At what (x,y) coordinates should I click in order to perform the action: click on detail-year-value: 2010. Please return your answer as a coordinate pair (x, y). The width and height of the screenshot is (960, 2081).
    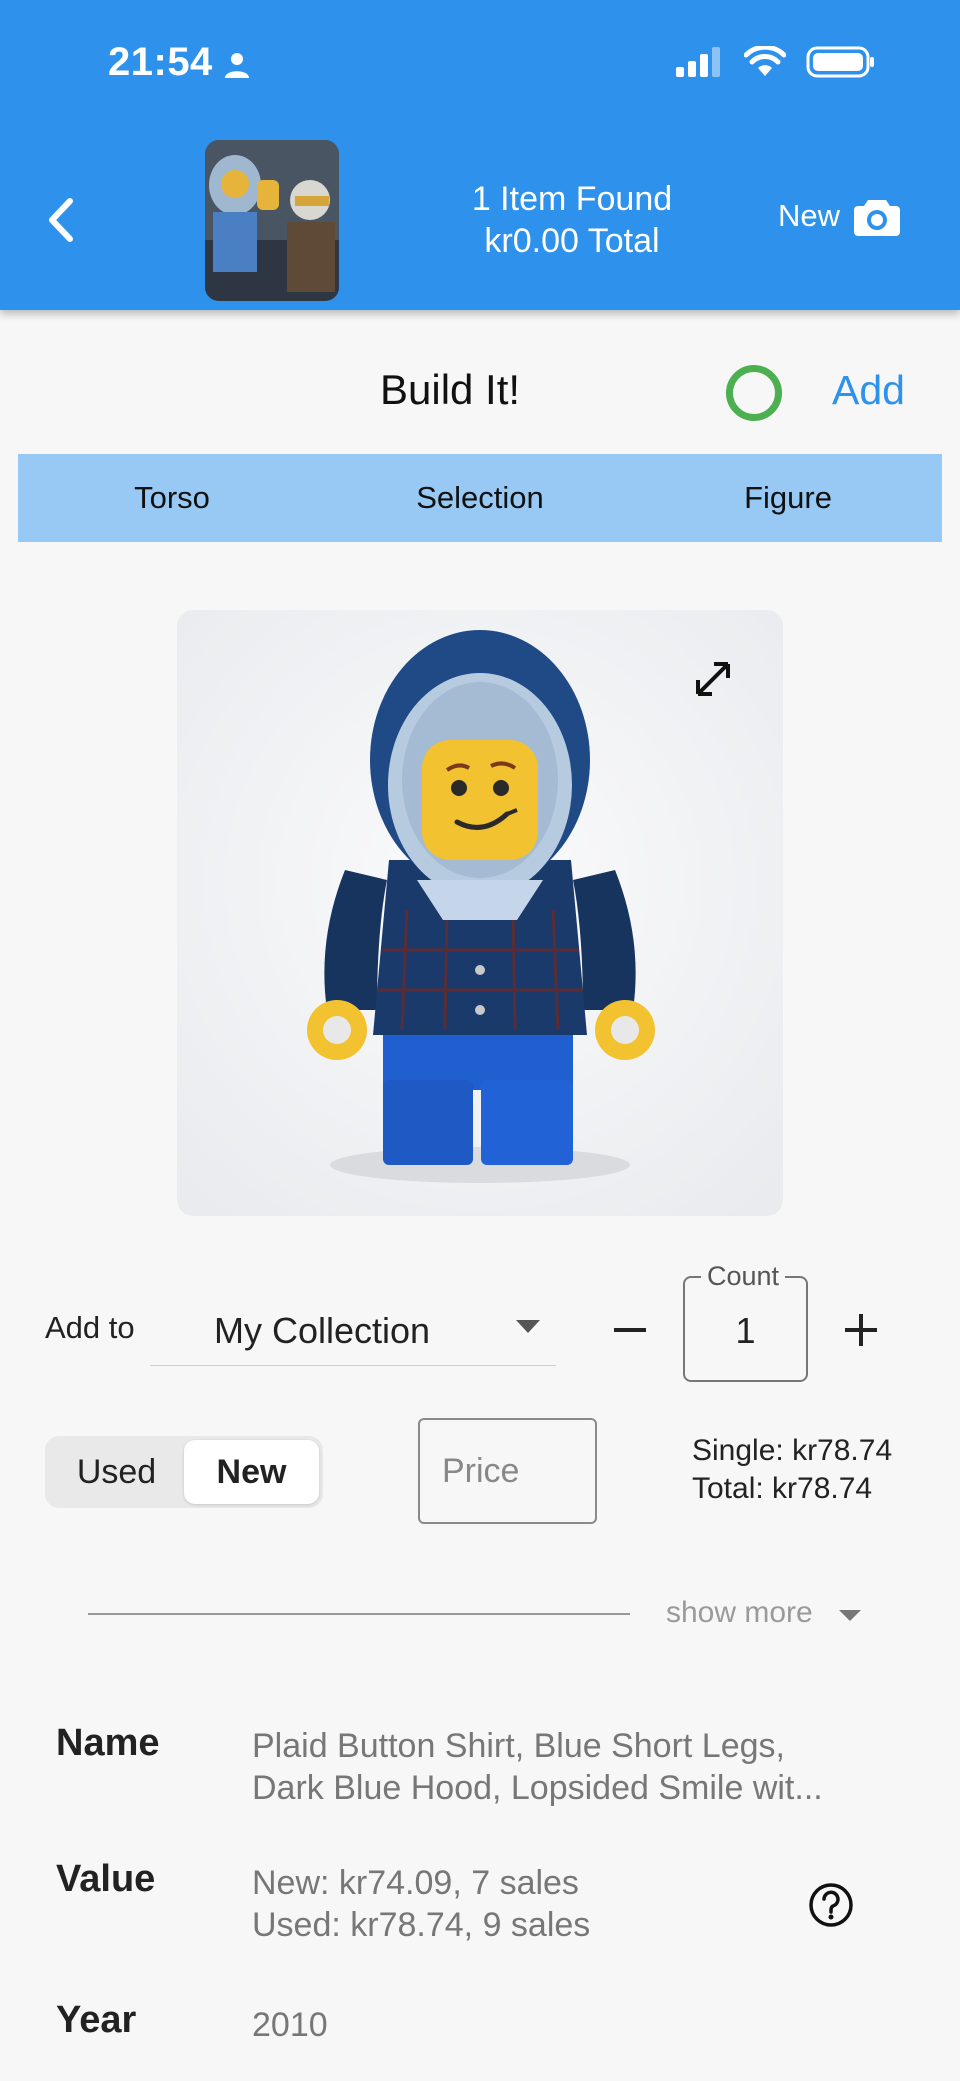
    Looking at the image, I should click on (290, 2025).